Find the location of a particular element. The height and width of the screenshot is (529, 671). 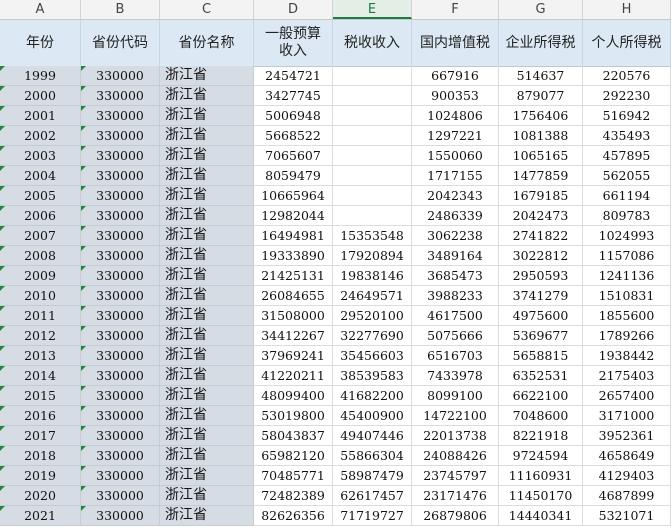

cell-d: 41220211 is located at coordinates (293, 376).